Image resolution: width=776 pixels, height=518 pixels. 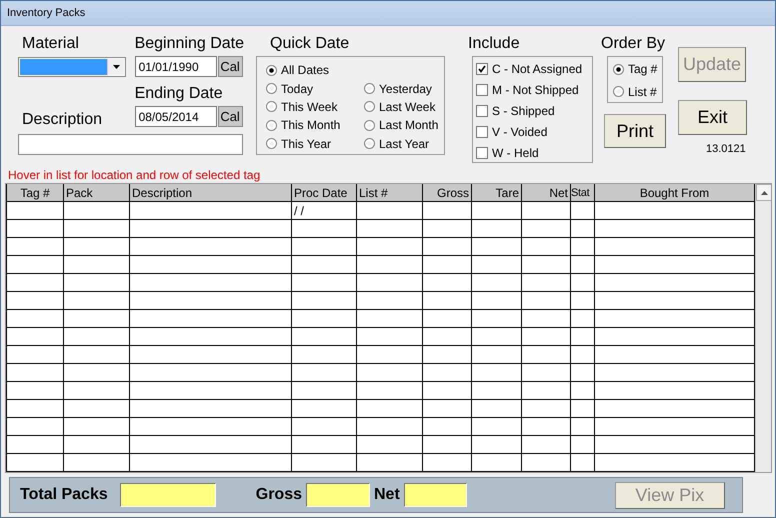 What do you see at coordinates (389, 193) in the screenshot?
I see `column-header: List #` at bounding box center [389, 193].